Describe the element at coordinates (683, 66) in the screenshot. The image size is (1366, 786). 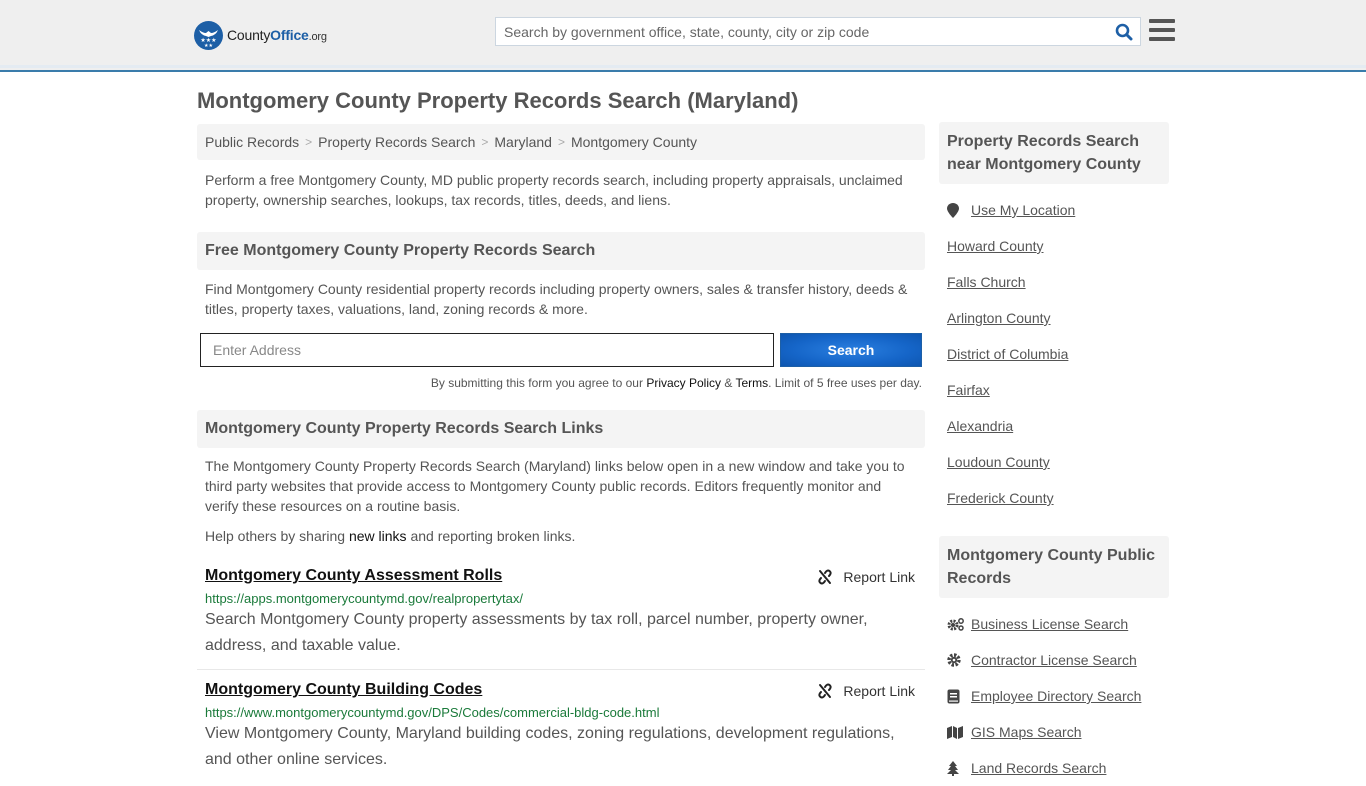
I see `header-shadow` at that location.